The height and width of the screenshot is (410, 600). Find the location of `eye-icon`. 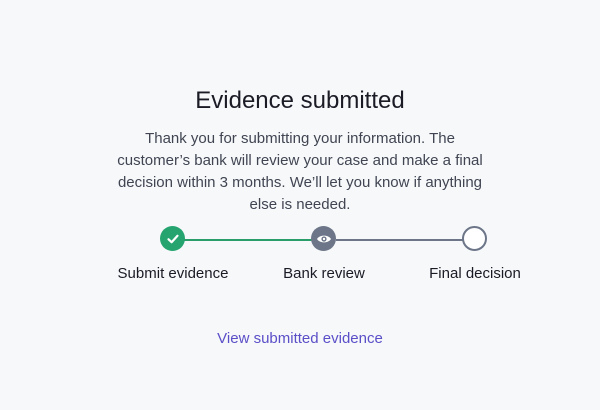

eye-icon is located at coordinates (323, 238).